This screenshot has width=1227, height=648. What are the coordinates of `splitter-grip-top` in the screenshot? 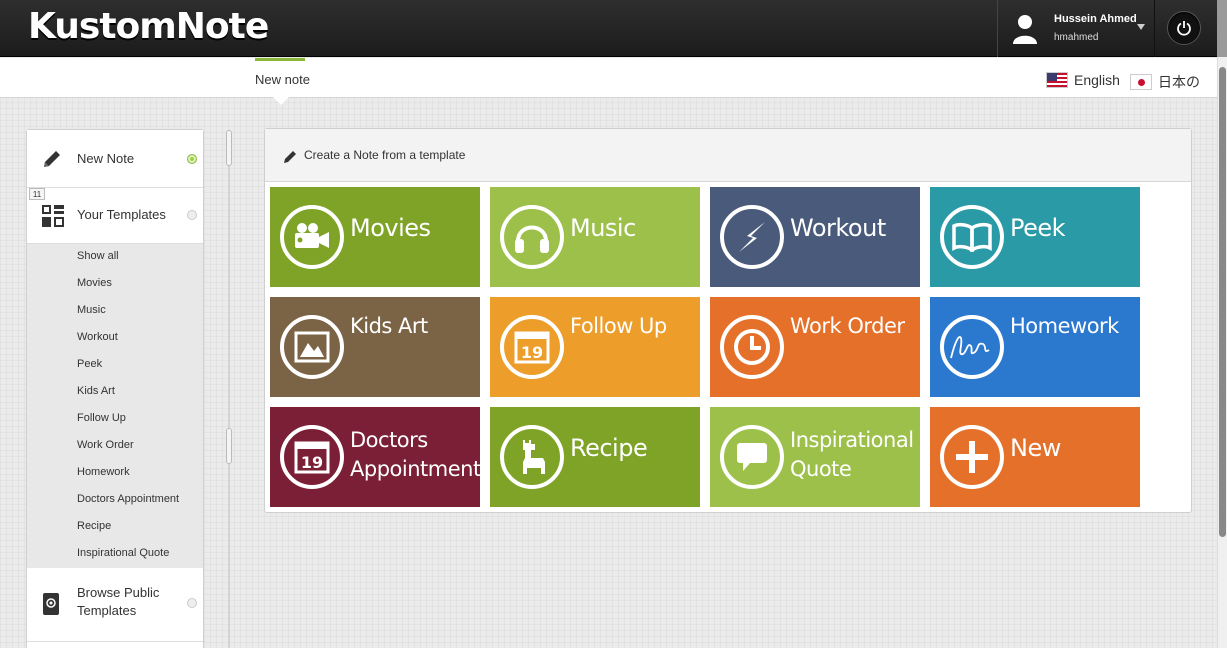 It's located at (229, 148).